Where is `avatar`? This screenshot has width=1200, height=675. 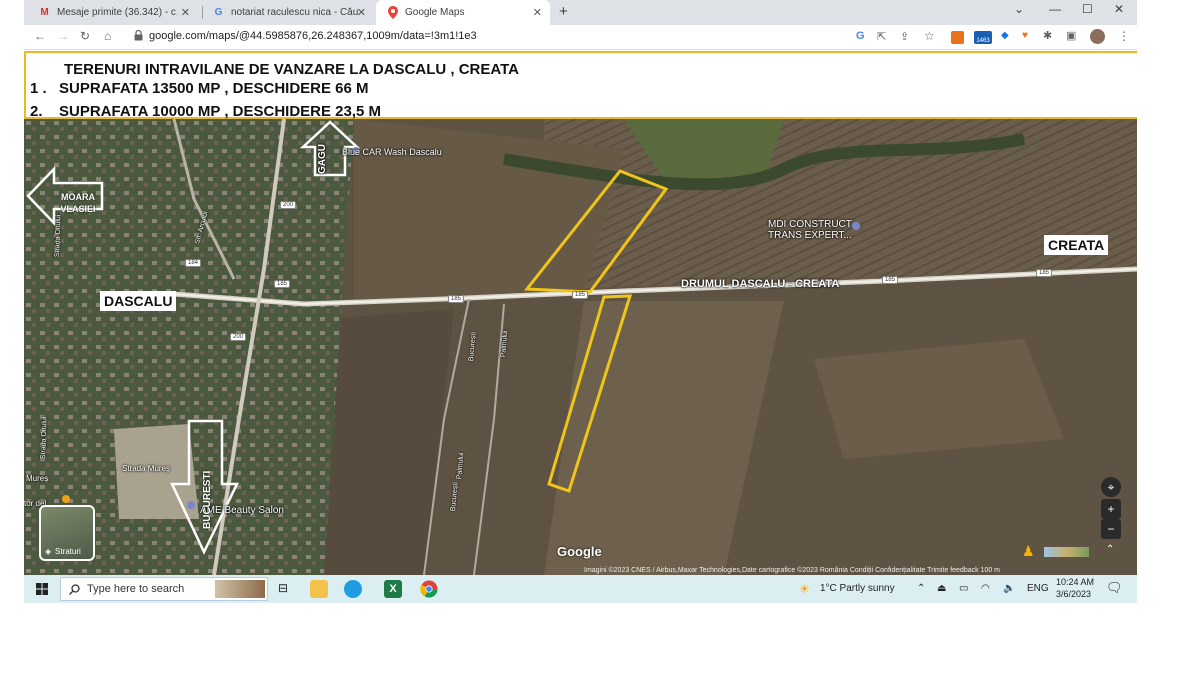 avatar is located at coordinates (1097, 36).